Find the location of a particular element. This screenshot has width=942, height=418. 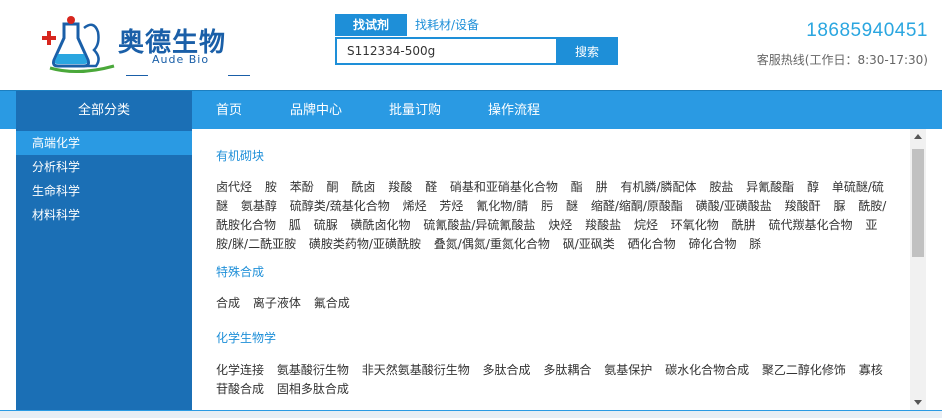

category-tag: 脎 is located at coordinates (755, 244).